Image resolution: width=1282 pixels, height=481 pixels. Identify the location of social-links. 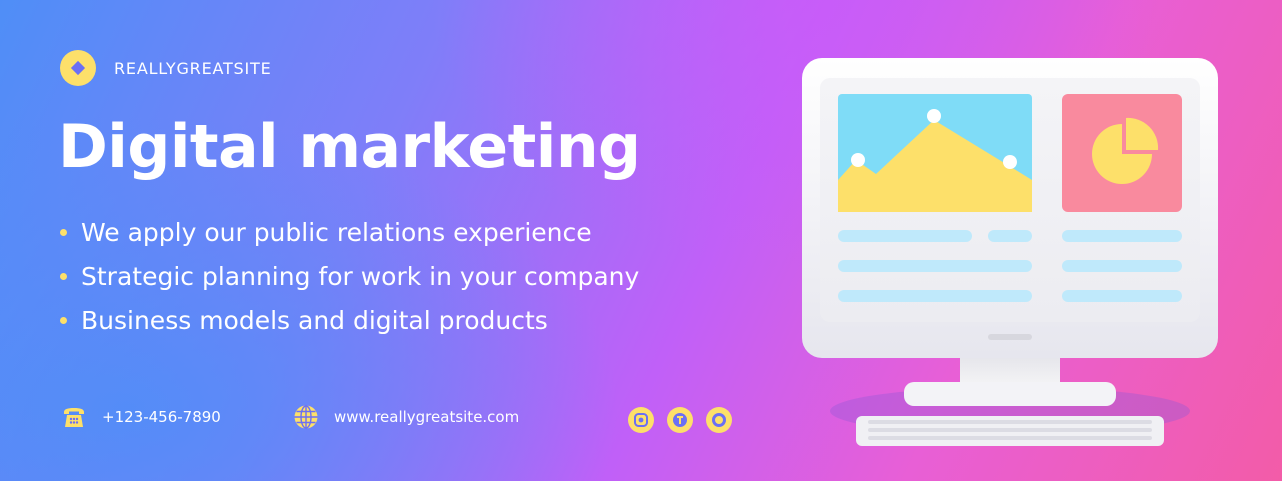
(680, 420).